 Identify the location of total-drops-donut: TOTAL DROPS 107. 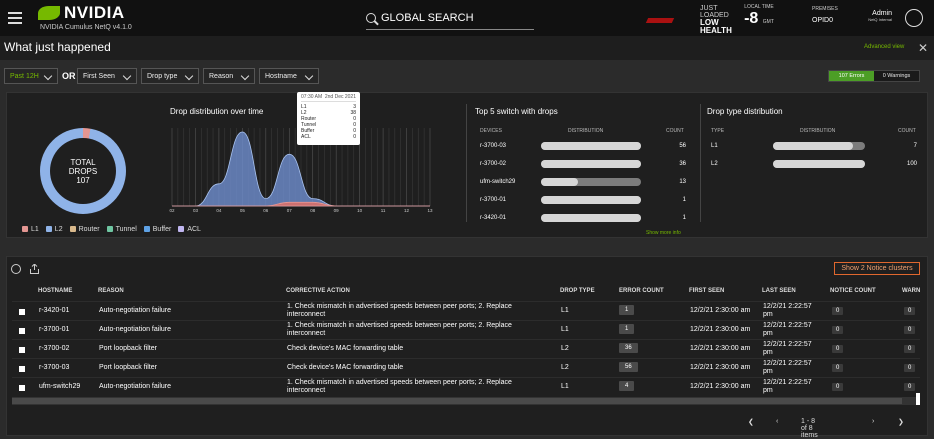
(83, 171).